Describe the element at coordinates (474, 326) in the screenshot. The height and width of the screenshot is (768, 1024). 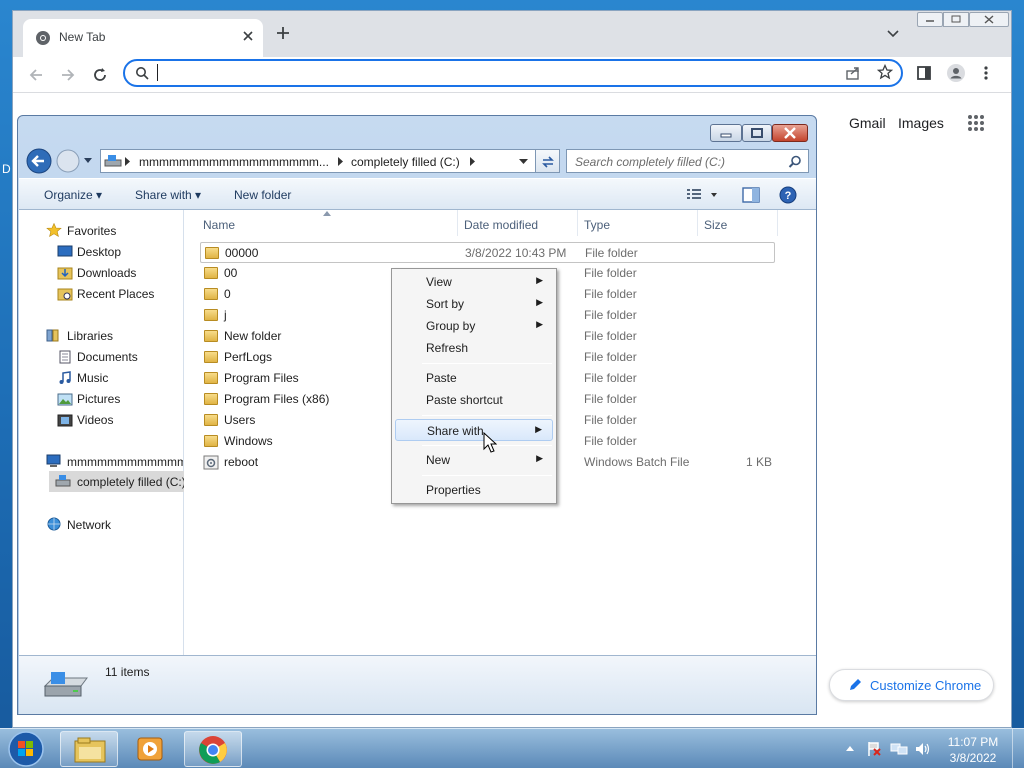
I see `menu-item-group-by: Group by ▶` at that location.